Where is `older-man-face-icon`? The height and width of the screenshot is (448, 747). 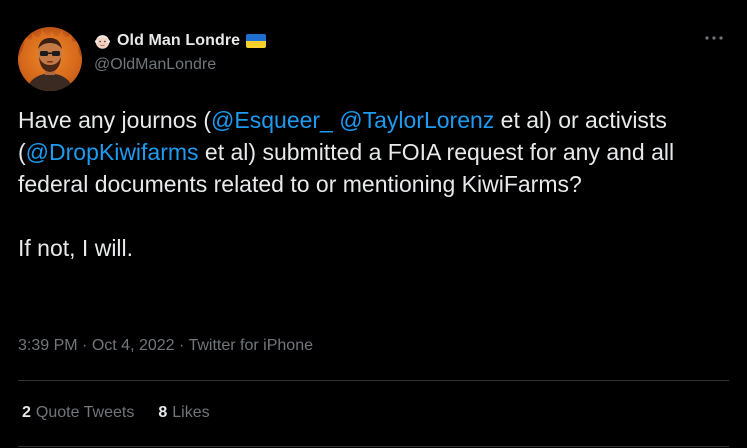 older-man-face-icon is located at coordinates (102, 41).